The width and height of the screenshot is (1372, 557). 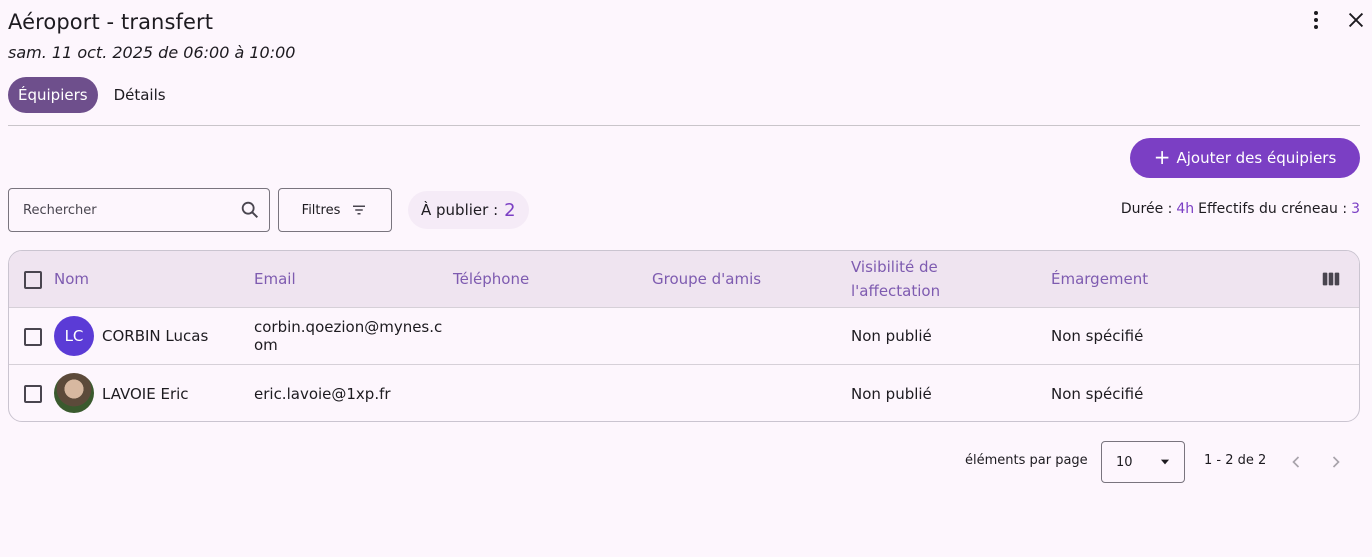 I want to click on slot-stats: Durée : 4h Effectifs du créneau : 3, so click(x=1240, y=209).